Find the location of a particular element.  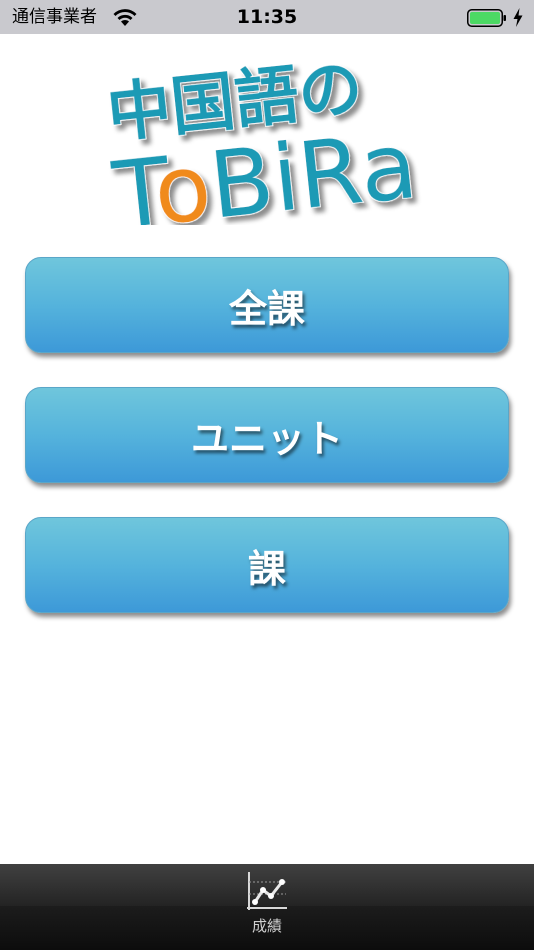

clock: 11:35 is located at coordinates (267, 17).